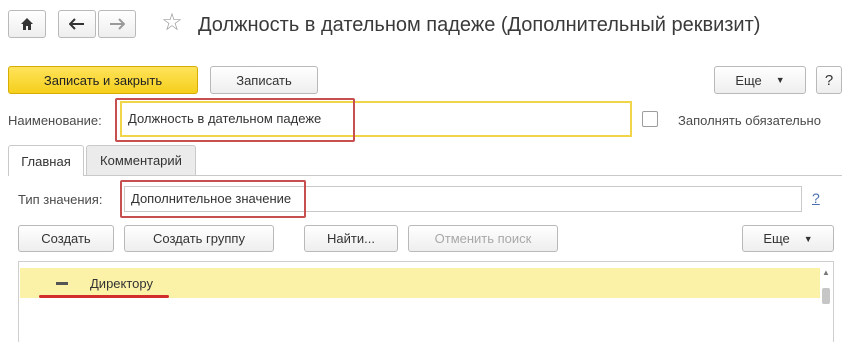 This screenshot has width=850, height=342. I want to click on forward-button, so click(117, 24).